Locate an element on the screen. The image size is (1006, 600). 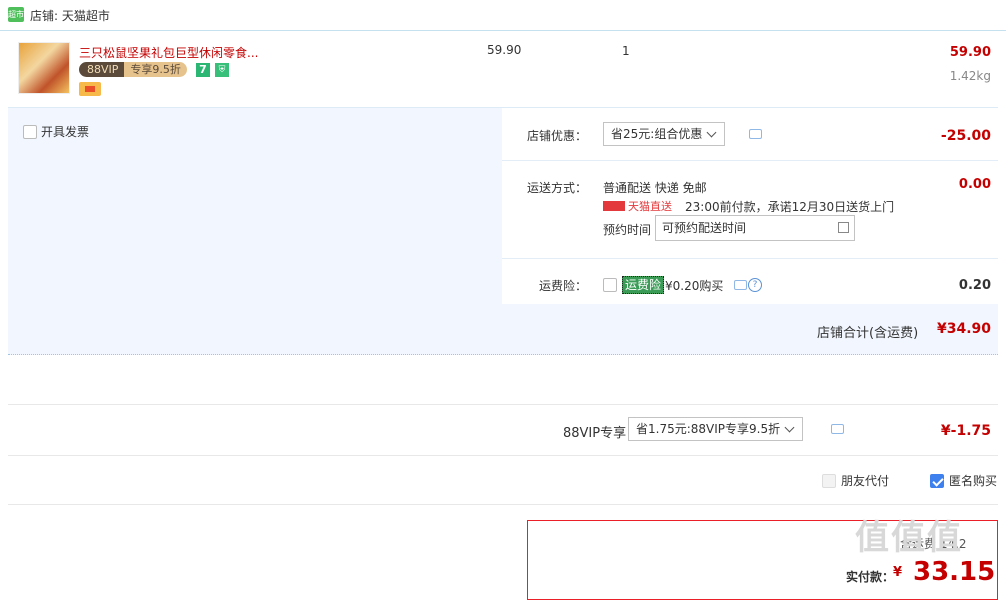
vip-amount: ¥-1.75 is located at coordinates (965, 431).